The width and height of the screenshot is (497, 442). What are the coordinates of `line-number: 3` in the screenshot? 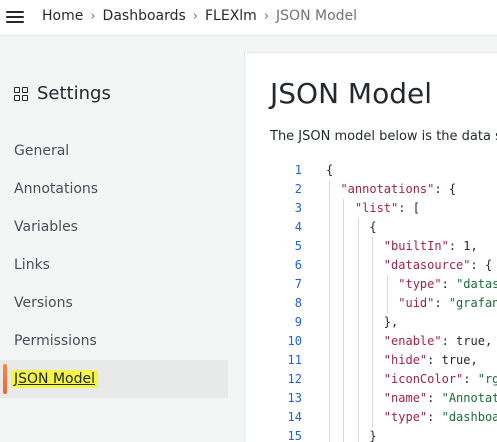 It's located at (298, 208).